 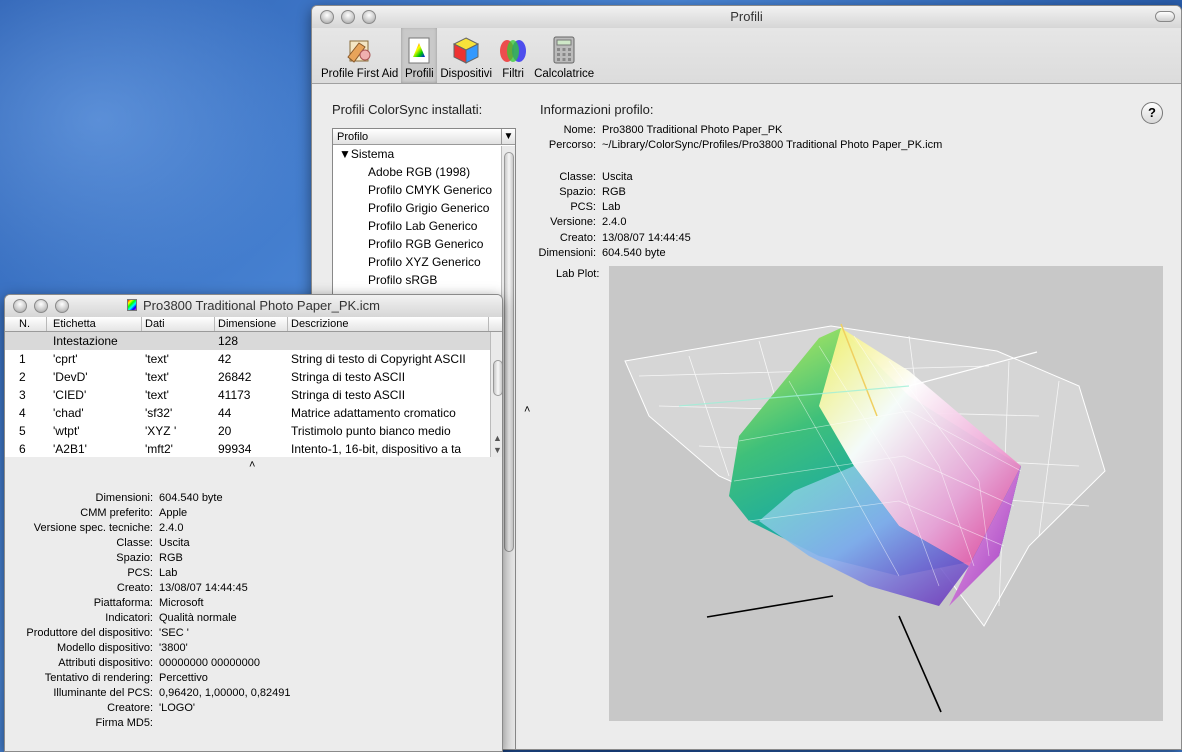 I want to click on help-button: ?, so click(x=1152, y=113).